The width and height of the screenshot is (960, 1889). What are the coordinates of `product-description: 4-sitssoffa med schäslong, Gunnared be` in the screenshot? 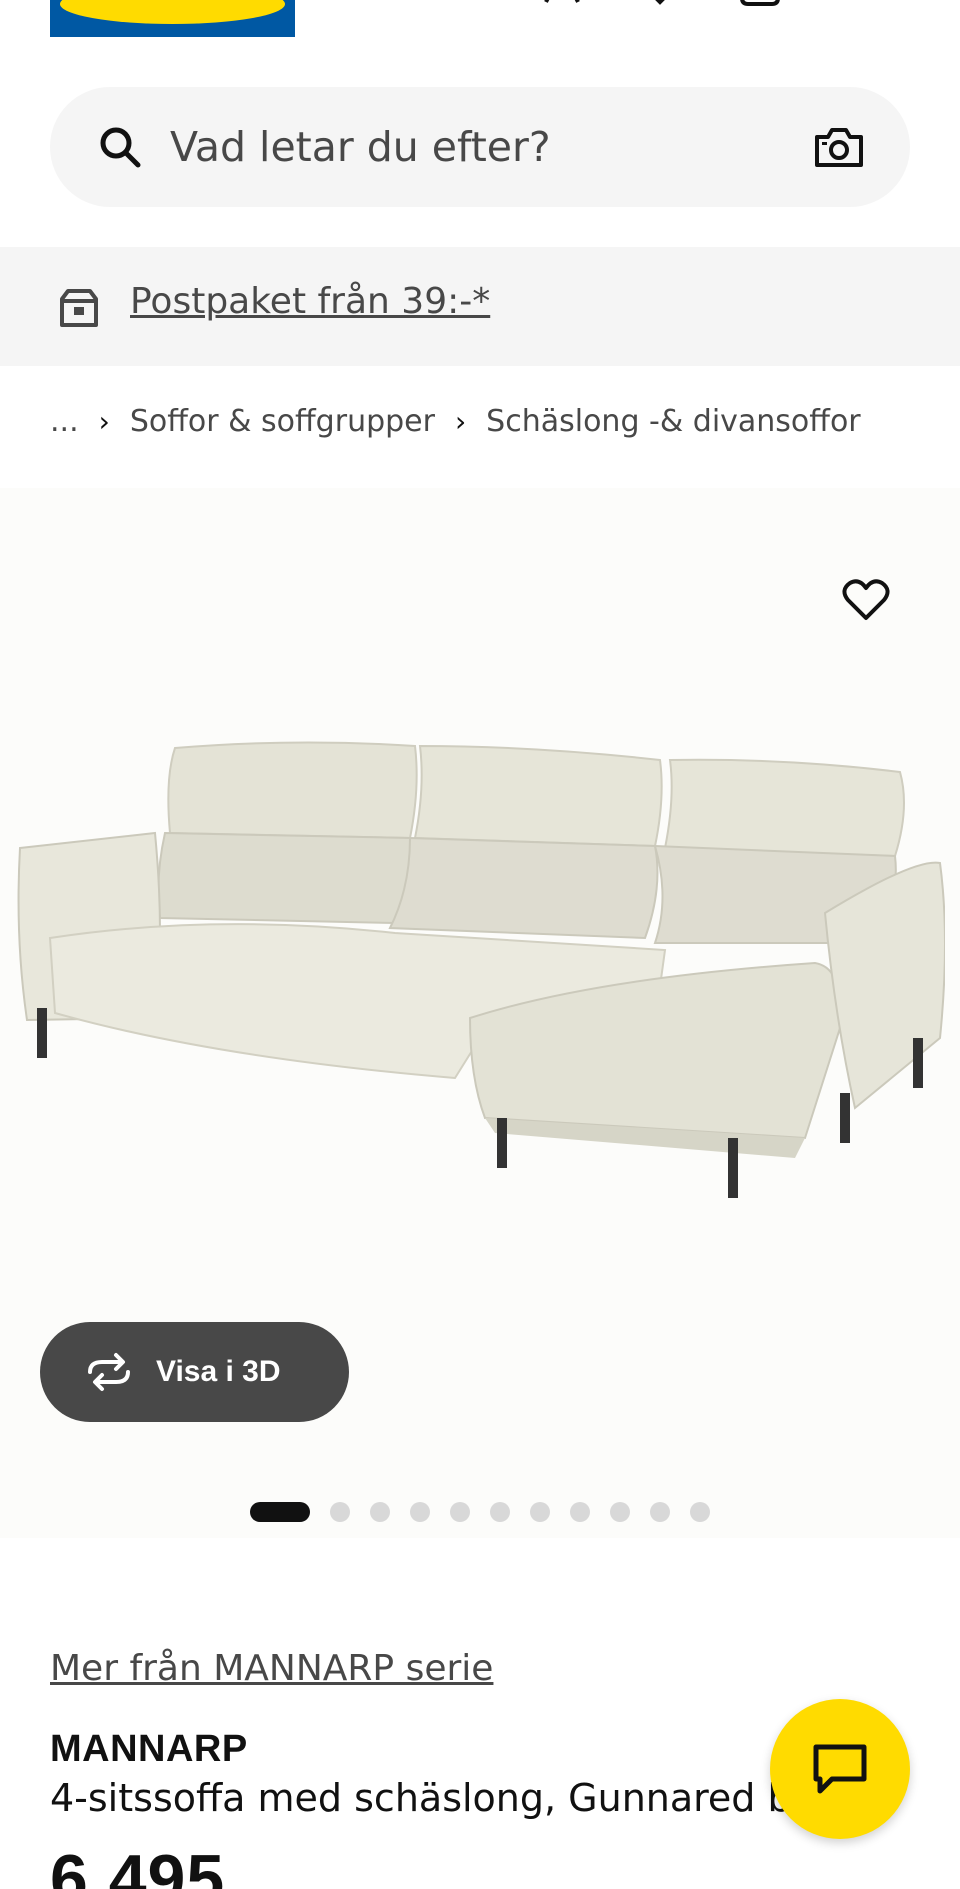 It's located at (433, 1798).